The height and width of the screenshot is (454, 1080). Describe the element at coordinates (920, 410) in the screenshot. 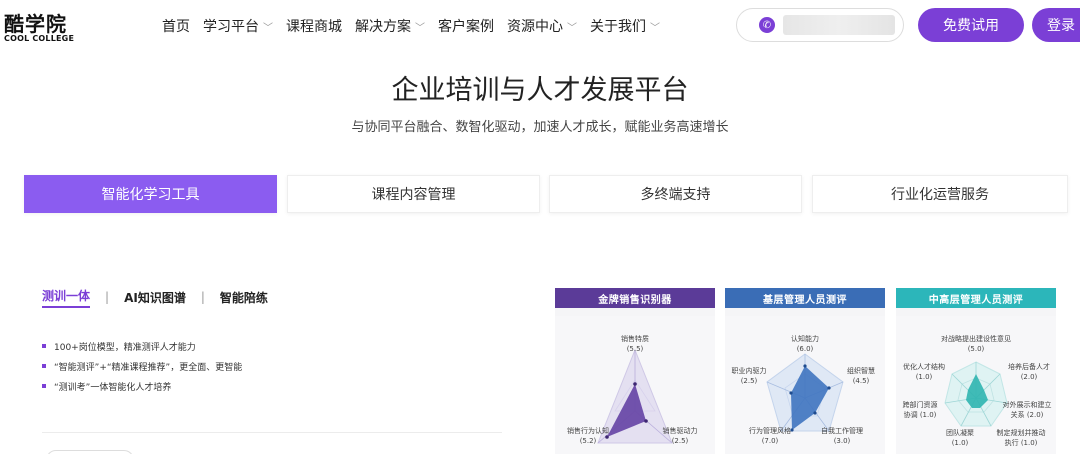

I see `radar-label: 跨部门资源协调 (1.0)` at that location.